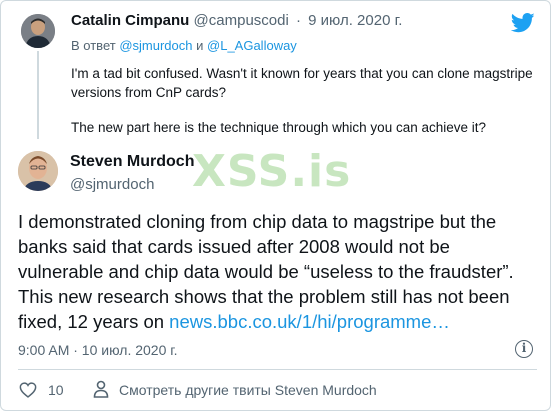 Image resolution: width=551 pixels, height=411 pixels. What do you see at coordinates (56, 390) in the screenshot?
I see `like-count: 10` at bounding box center [56, 390].